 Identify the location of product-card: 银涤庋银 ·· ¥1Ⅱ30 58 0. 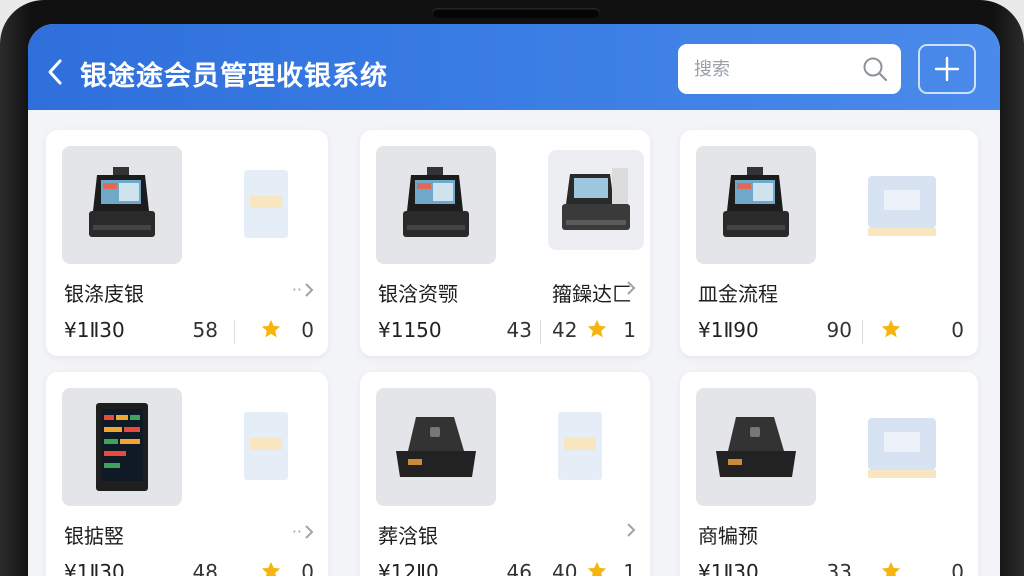
(187, 243).